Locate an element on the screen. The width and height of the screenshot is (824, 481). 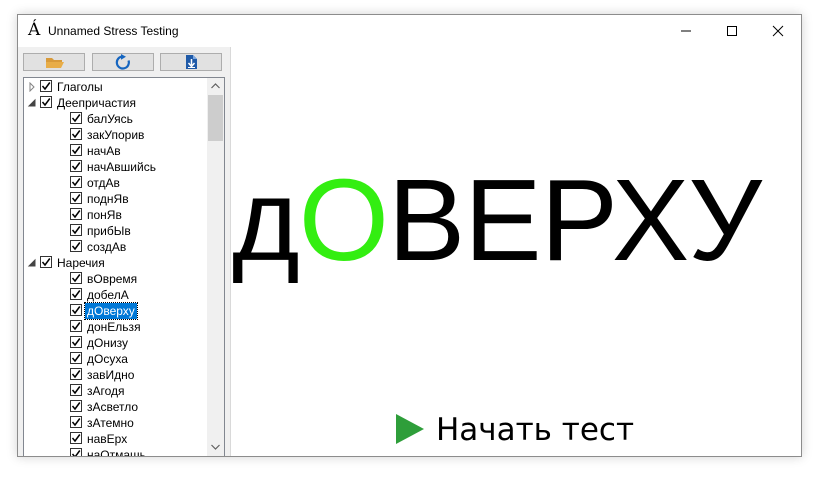
close-icon is located at coordinates (778, 31).